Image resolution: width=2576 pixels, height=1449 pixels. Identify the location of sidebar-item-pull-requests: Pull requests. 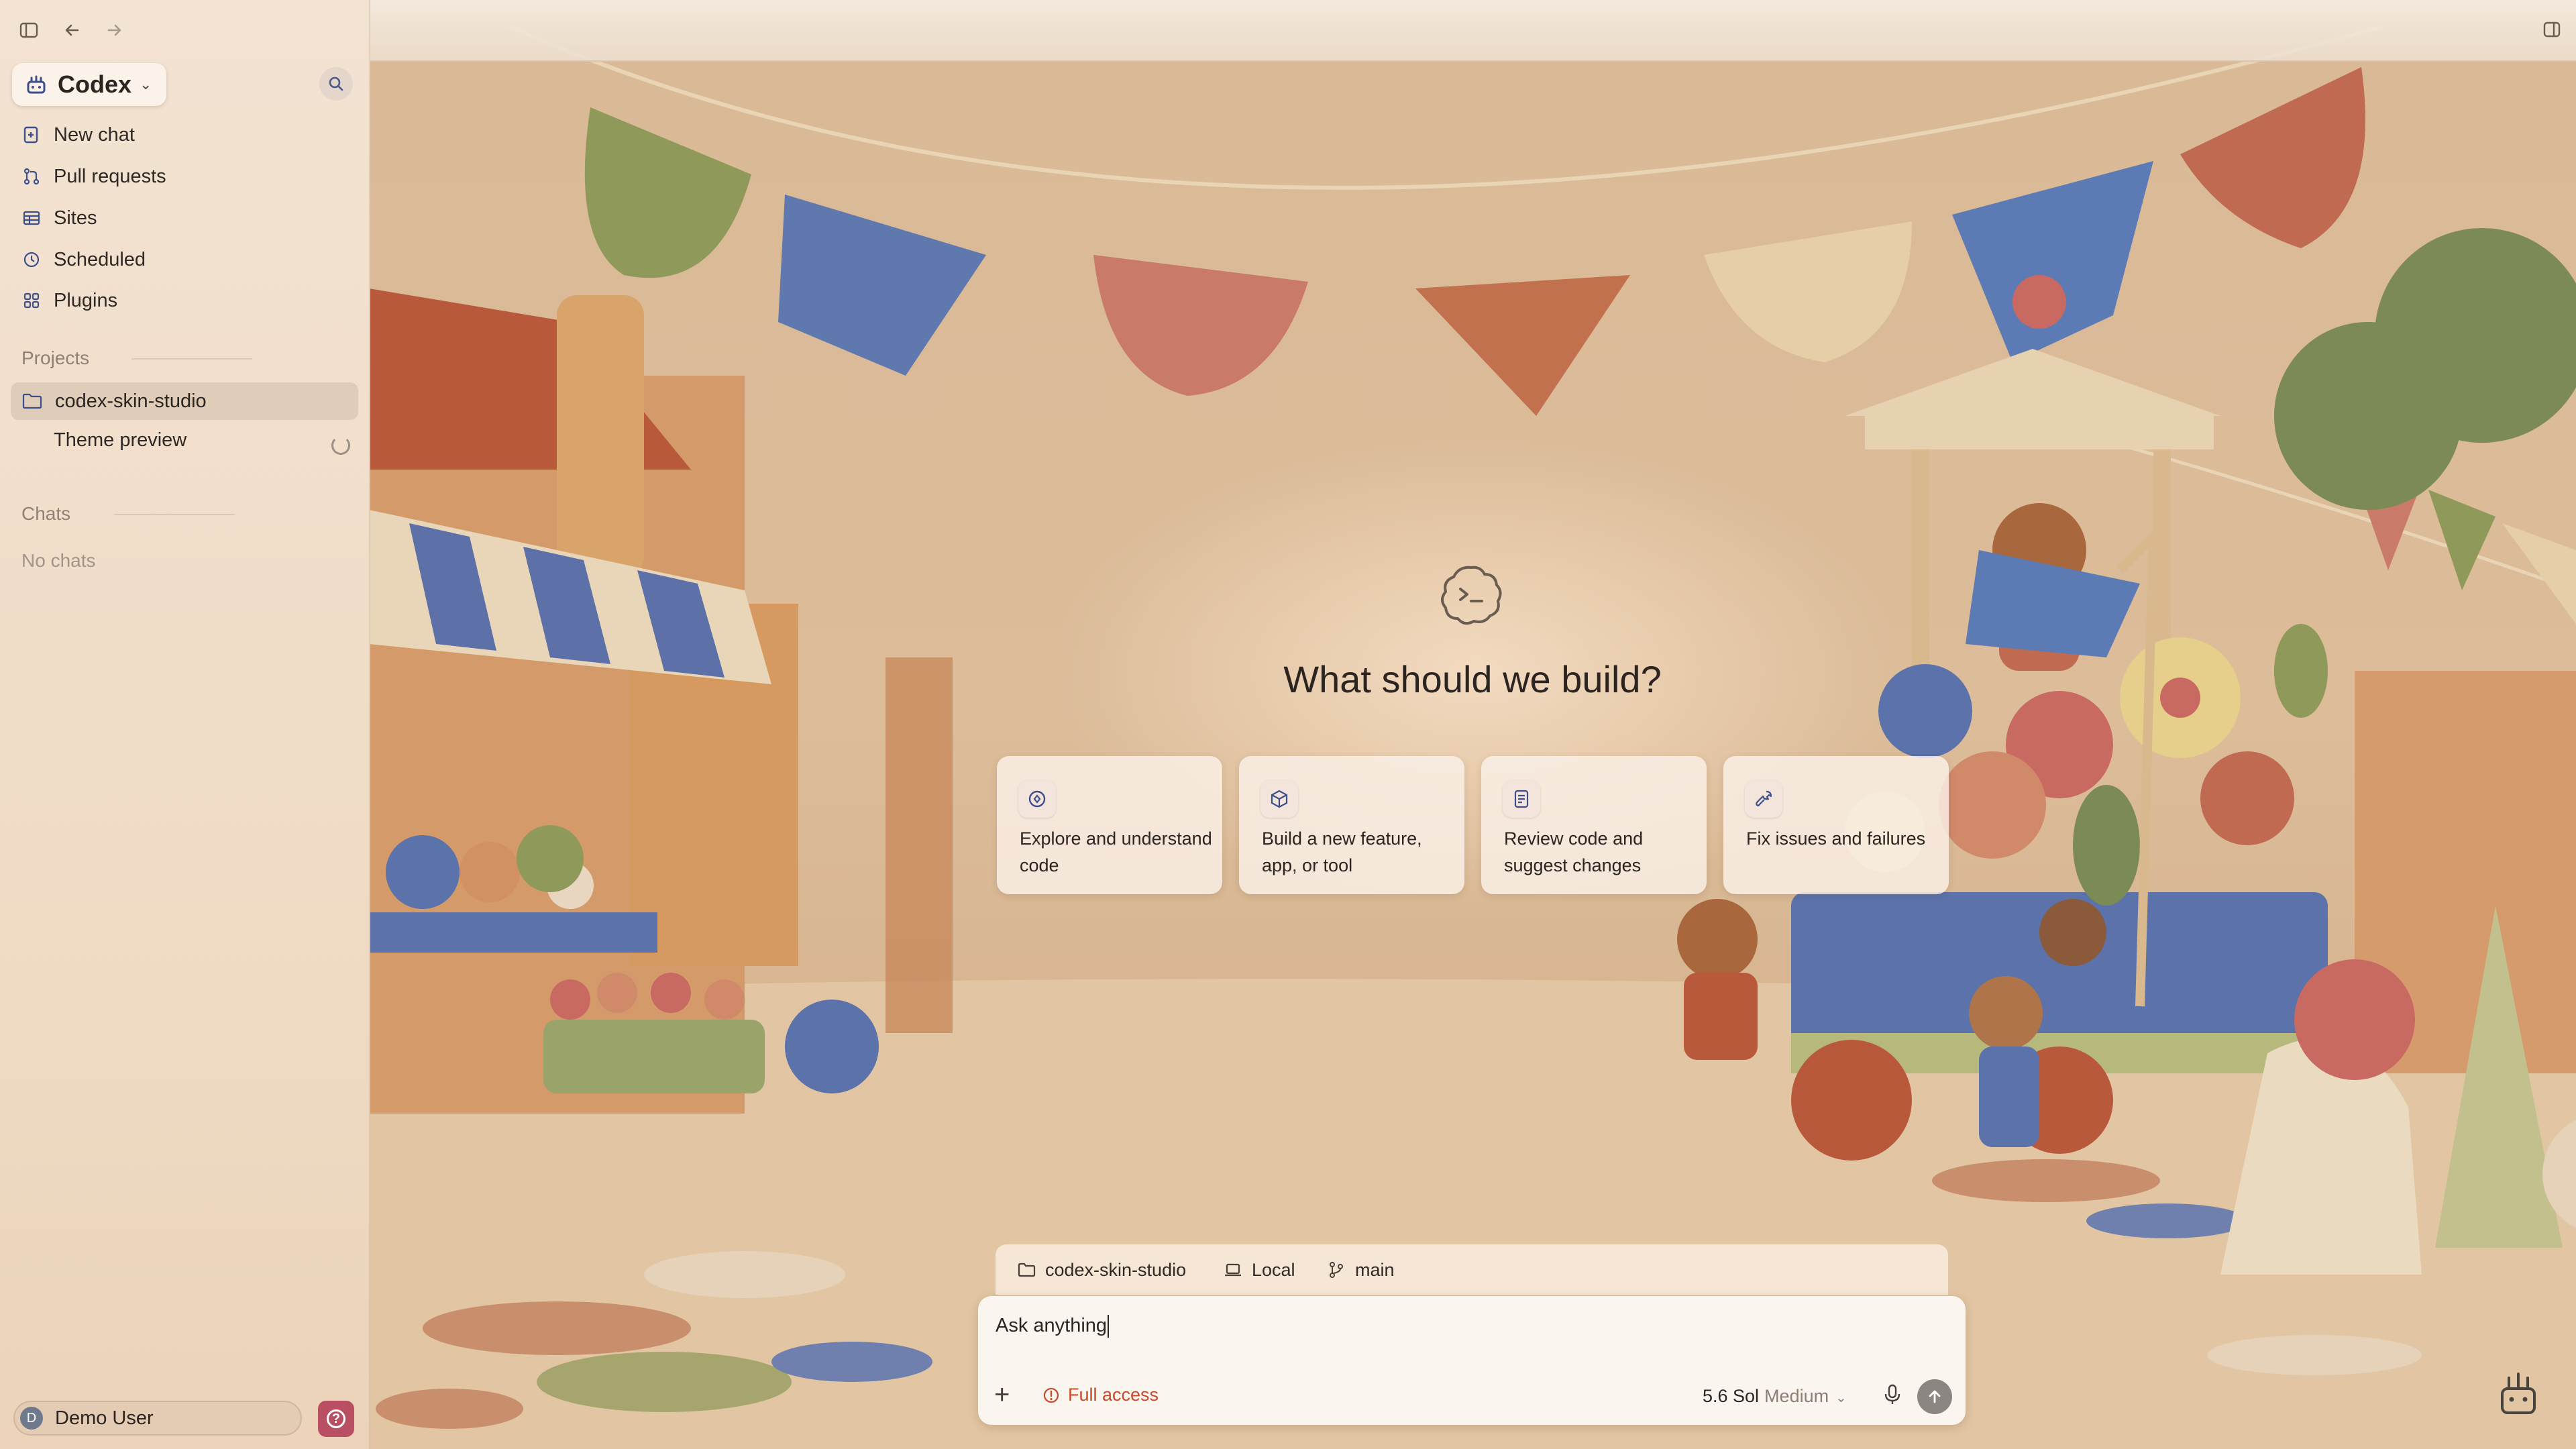
(93, 176).